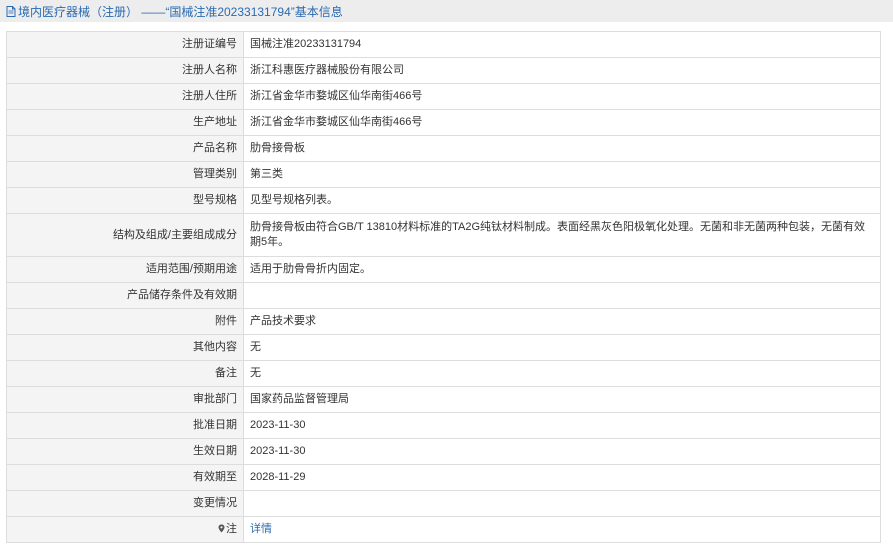 The height and width of the screenshot is (549, 893). Describe the element at coordinates (125, 70) in the screenshot. I see `field-label: 注册人名称` at that location.